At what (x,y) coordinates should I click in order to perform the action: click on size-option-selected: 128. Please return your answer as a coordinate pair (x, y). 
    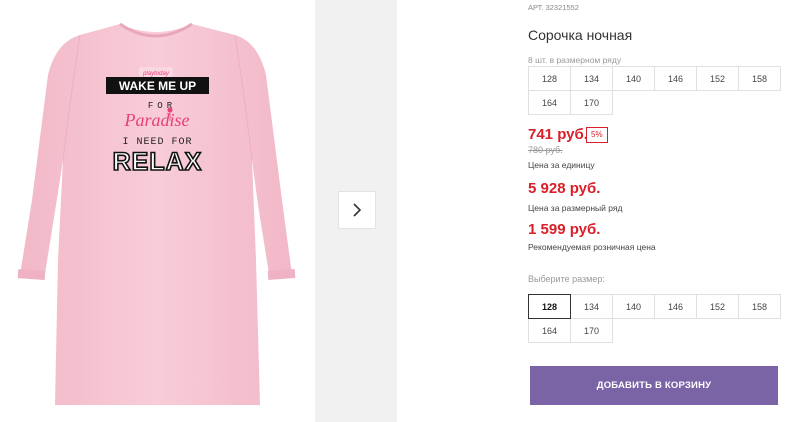
    Looking at the image, I should click on (549, 306).